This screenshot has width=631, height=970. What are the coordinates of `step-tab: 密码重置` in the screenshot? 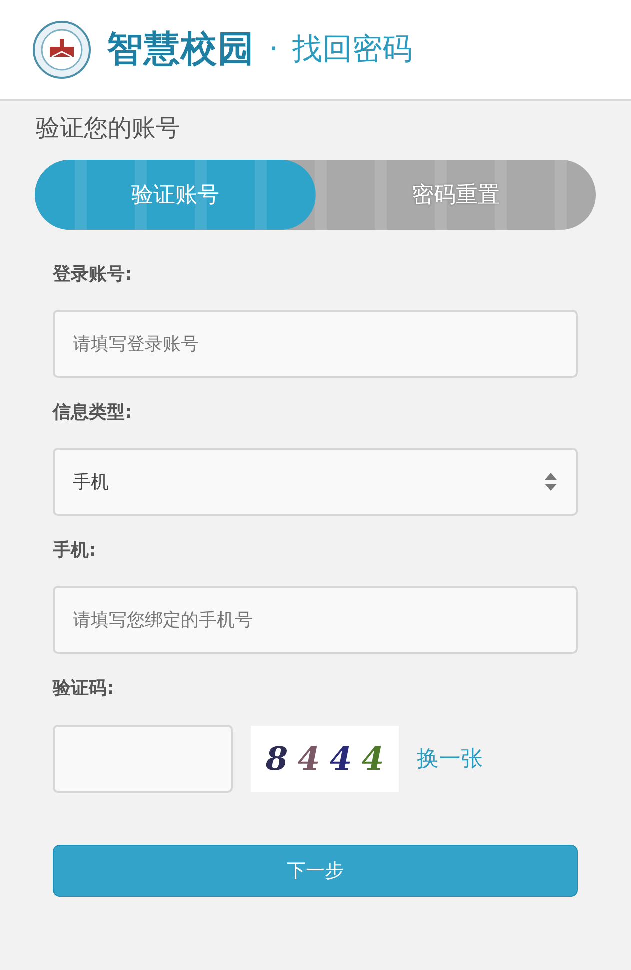 It's located at (456, 195).